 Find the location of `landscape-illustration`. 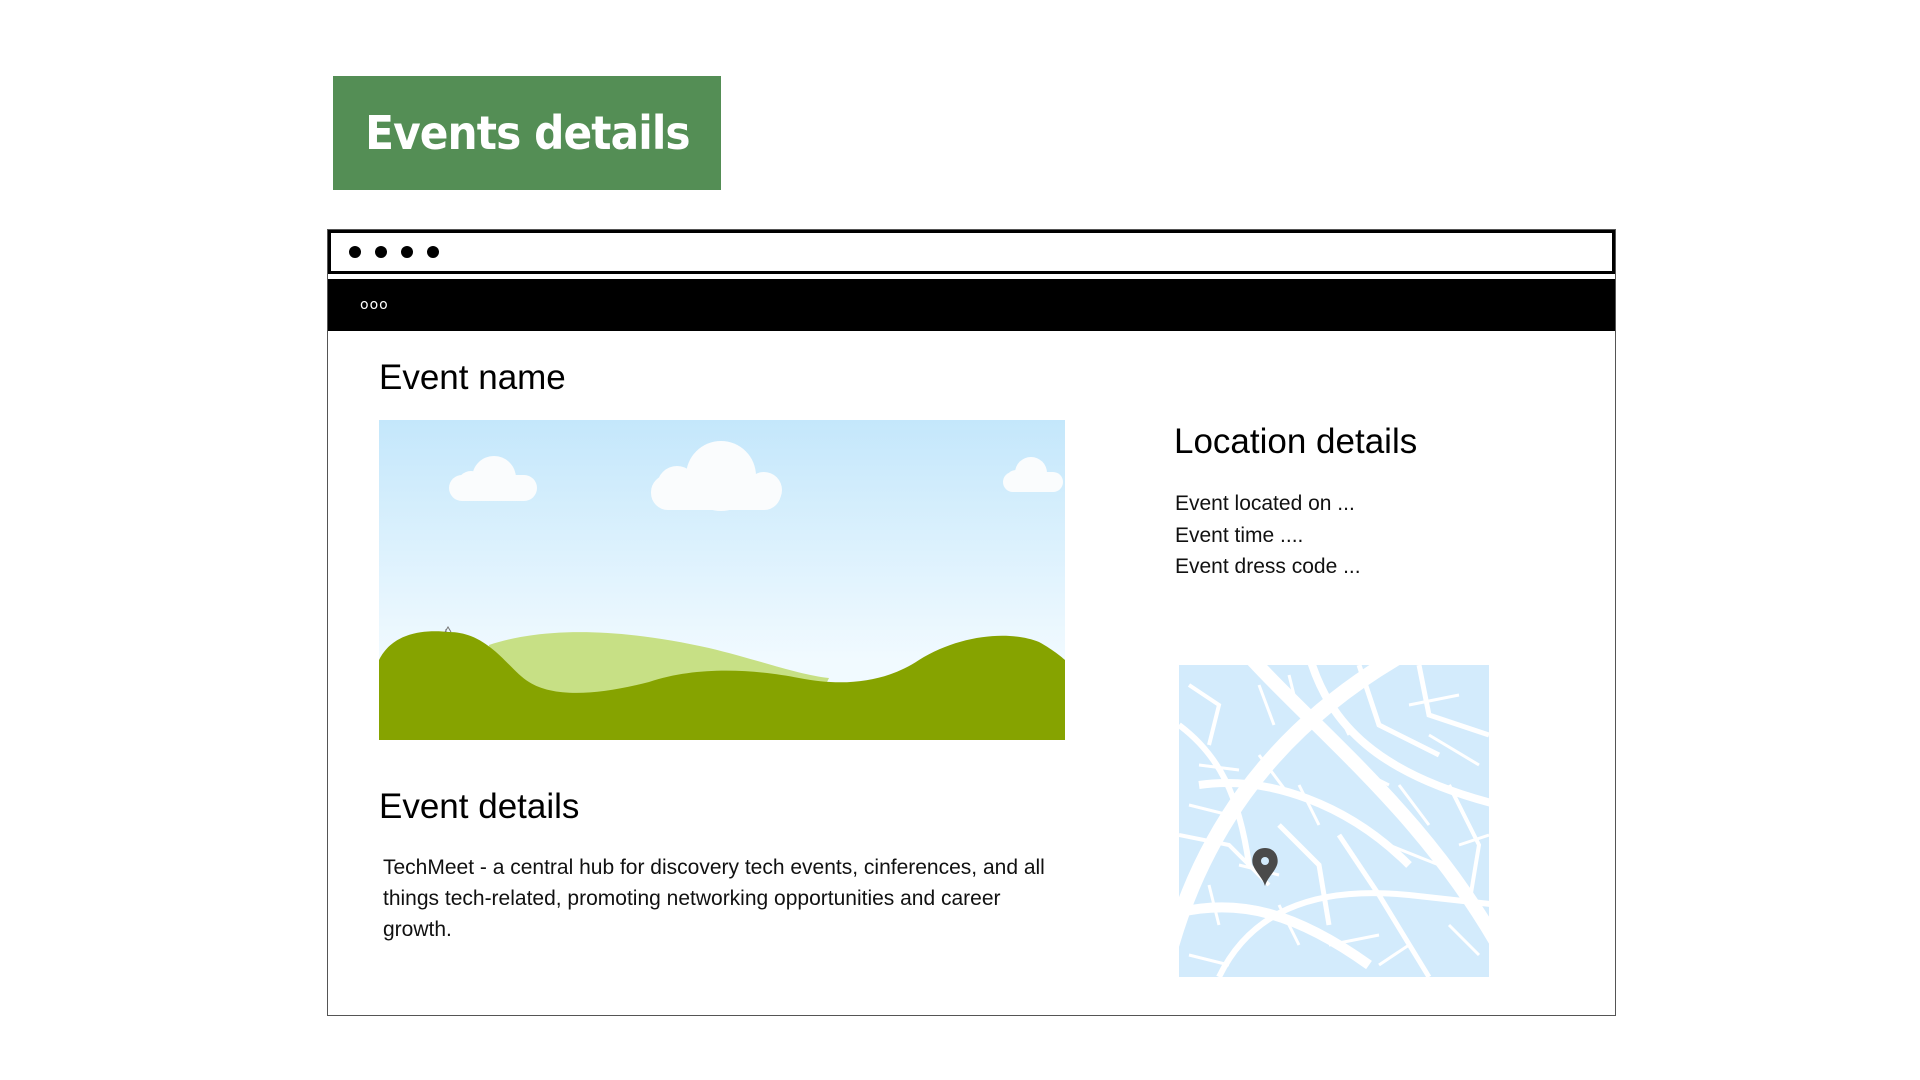

landscape-illustration is located at coordinates (722, 580).